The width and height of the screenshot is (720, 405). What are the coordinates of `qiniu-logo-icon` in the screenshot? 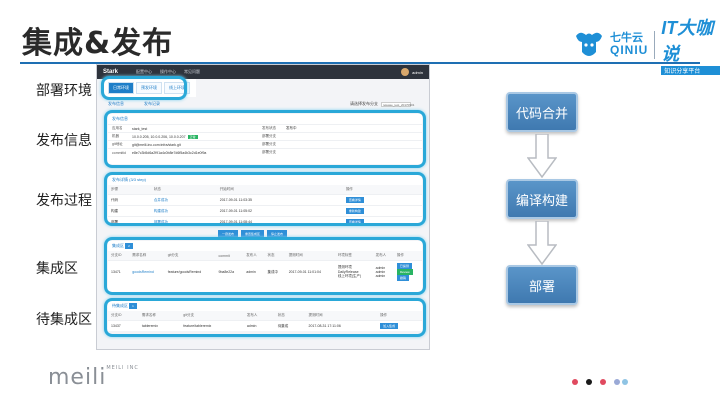 It's located at (589, 45).